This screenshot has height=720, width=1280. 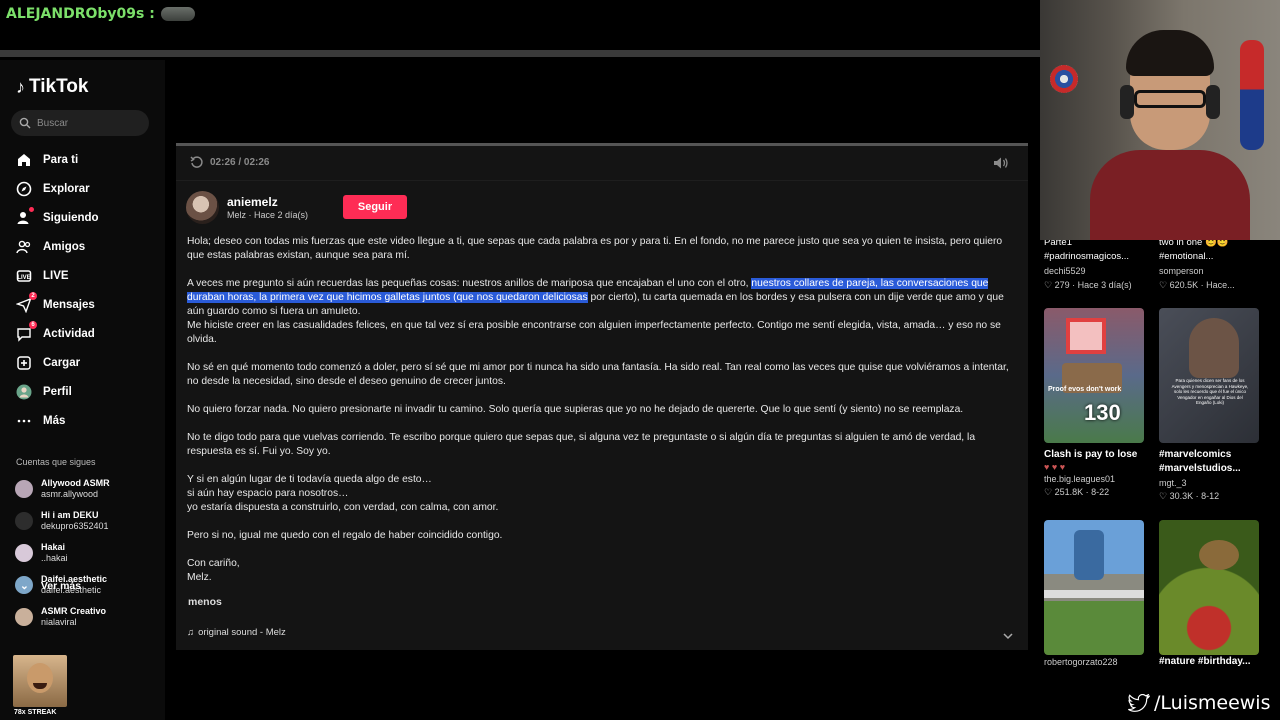 What do you see at coordinates (520, 53) in the screenshot?
I see `top-bar` at bounding box center [520, 53].